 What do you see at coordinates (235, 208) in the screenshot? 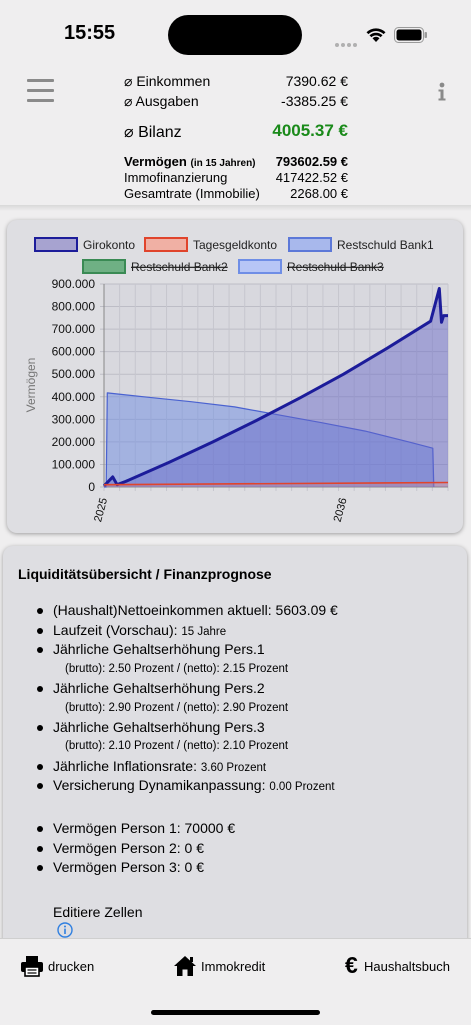
I see `section-divider` at bounding box center [235, 208].